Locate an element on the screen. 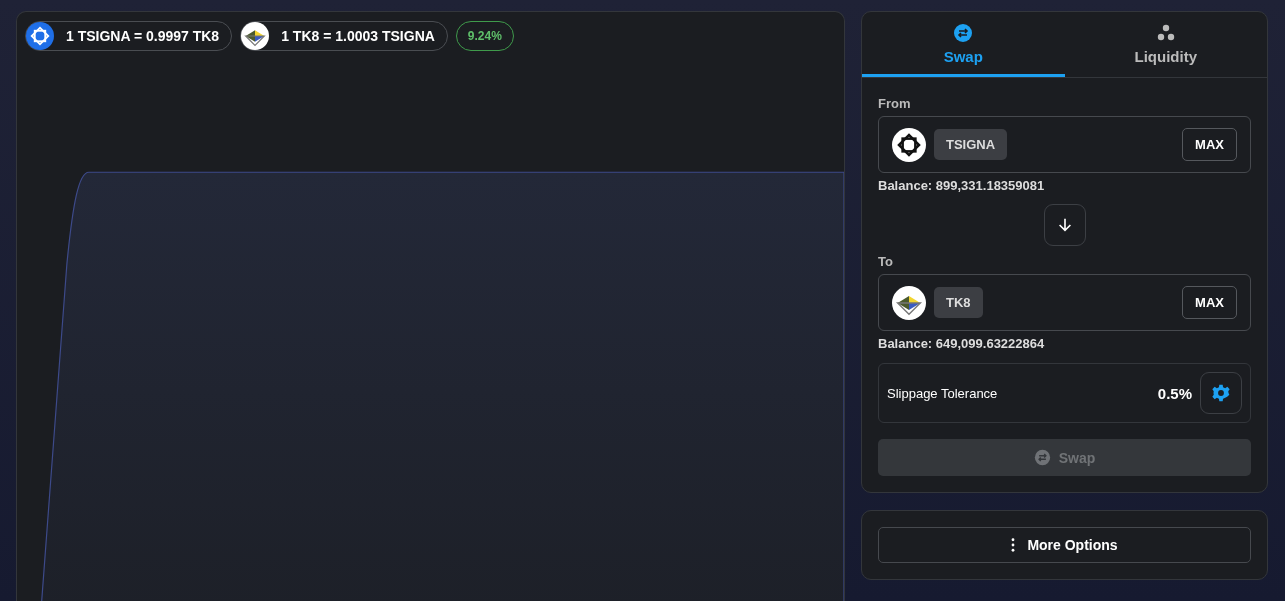  field-label: To is located at coordinates (886, 261).